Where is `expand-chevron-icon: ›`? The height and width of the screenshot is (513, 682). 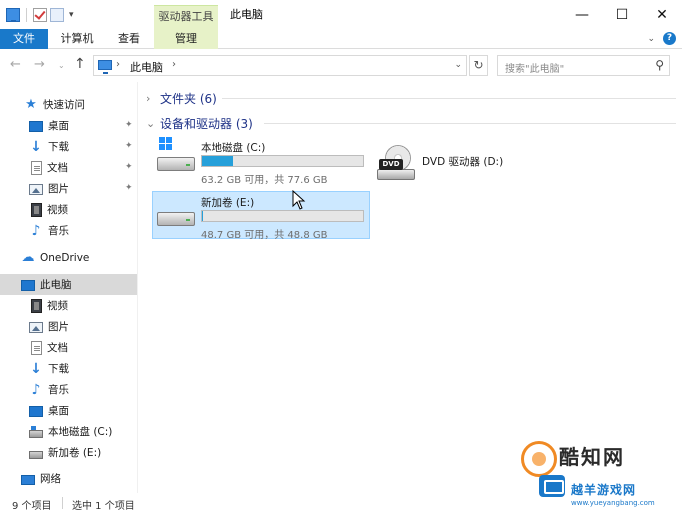 expand-chevron-icon: › is located at coordinates (150, 98).